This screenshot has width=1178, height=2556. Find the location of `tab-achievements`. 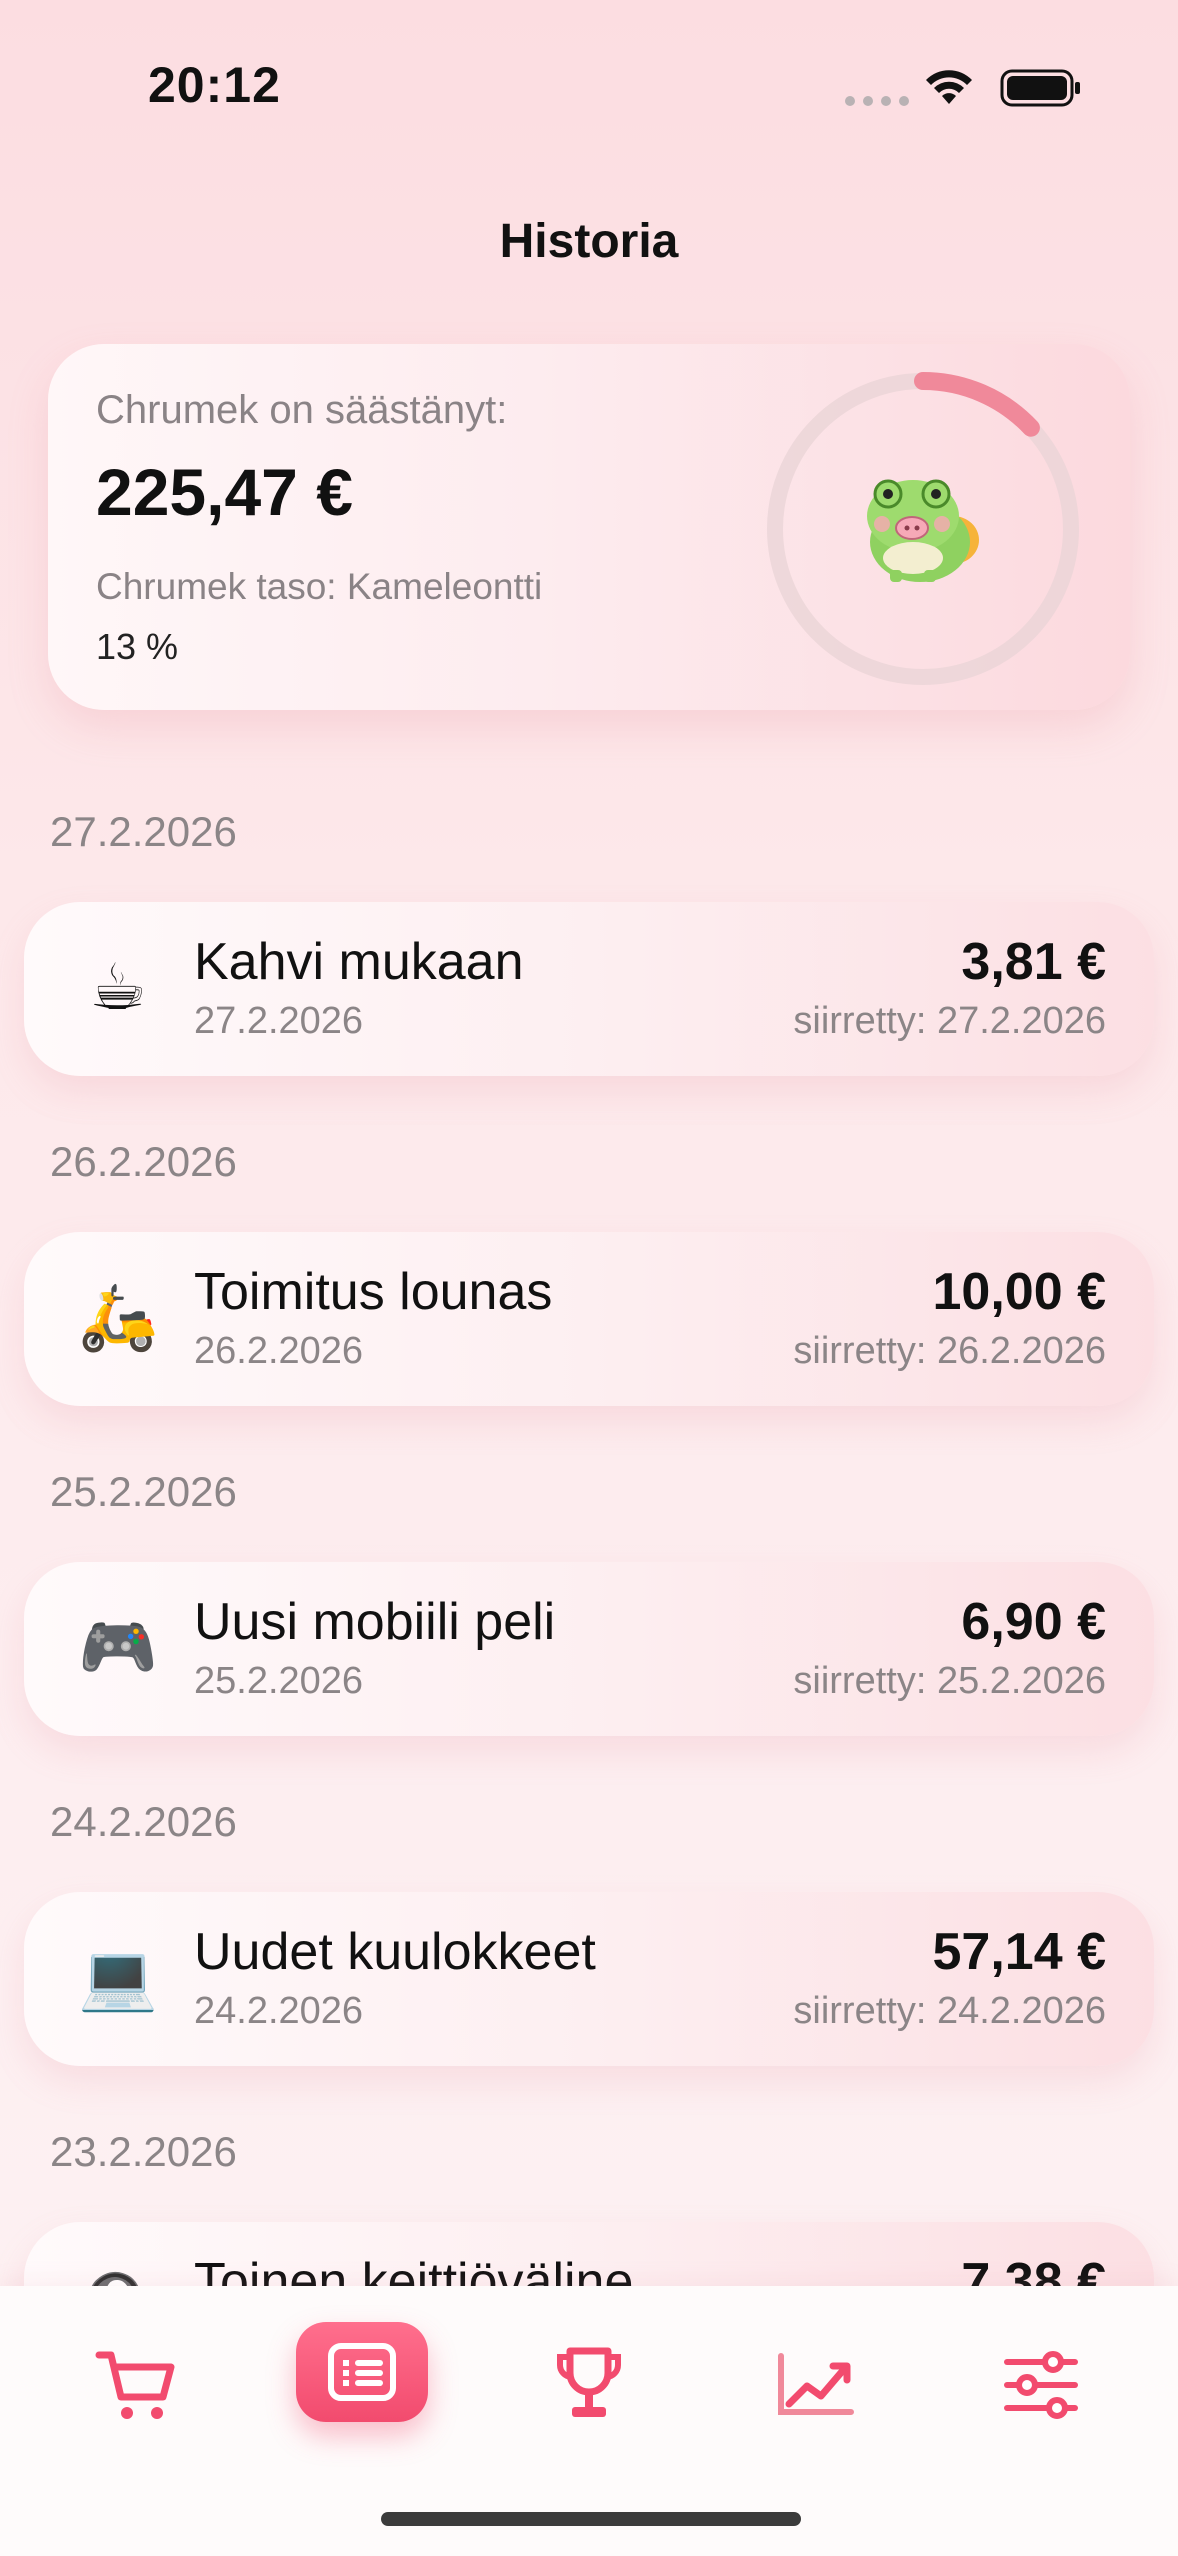

tab-achievements is located at coordinates (589, 2385).